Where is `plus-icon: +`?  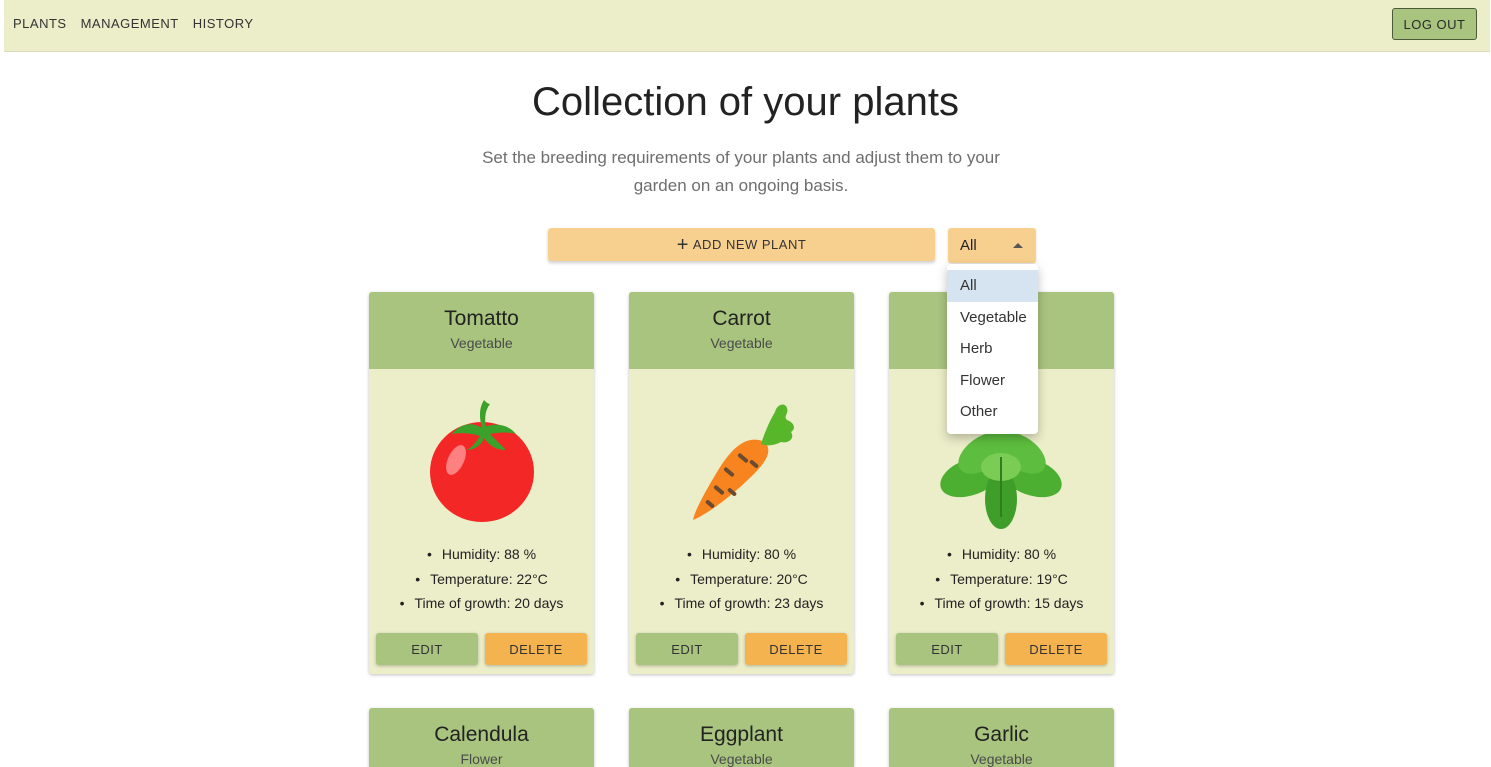
plus-icon: + is located at coordinates (682, 244).